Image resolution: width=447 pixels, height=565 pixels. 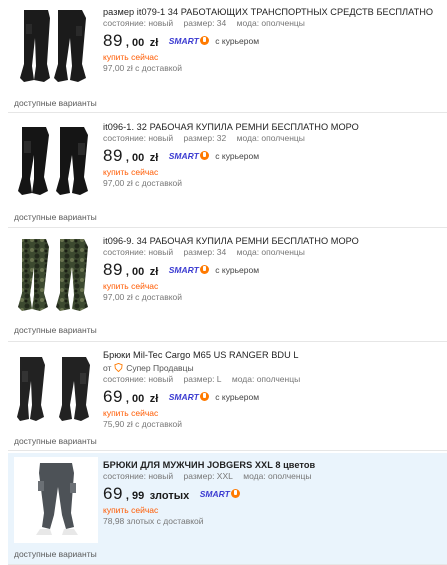 I want to click on pants-camo-icon, so click(x=53, y=275).